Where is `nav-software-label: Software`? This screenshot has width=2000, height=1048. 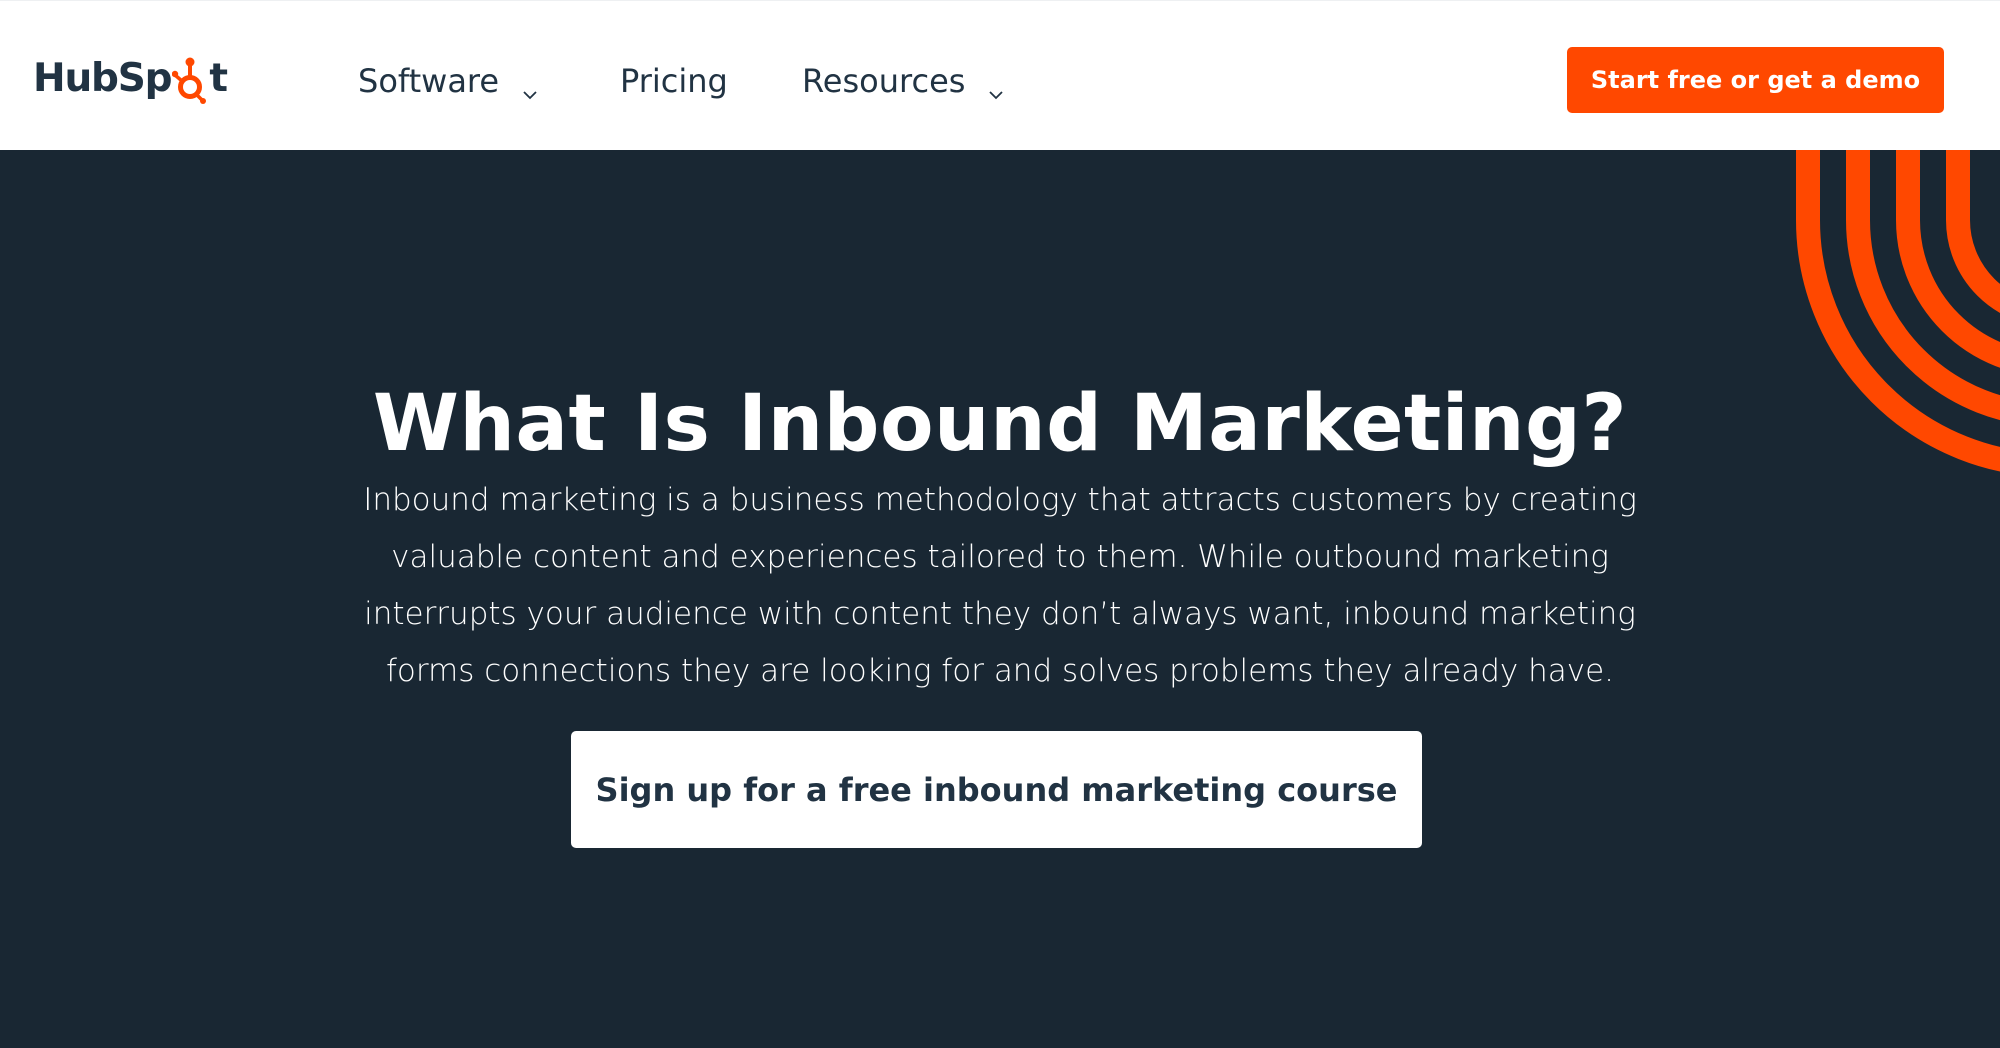
nav-software-label: Software is located at coordinates (429, 81).